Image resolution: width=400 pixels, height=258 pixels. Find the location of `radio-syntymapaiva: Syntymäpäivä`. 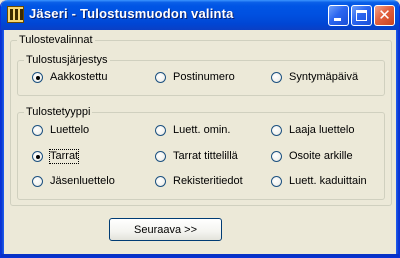

radio-syntymapaiva: Syntymäpäivä is located at coordinates (314, 77).